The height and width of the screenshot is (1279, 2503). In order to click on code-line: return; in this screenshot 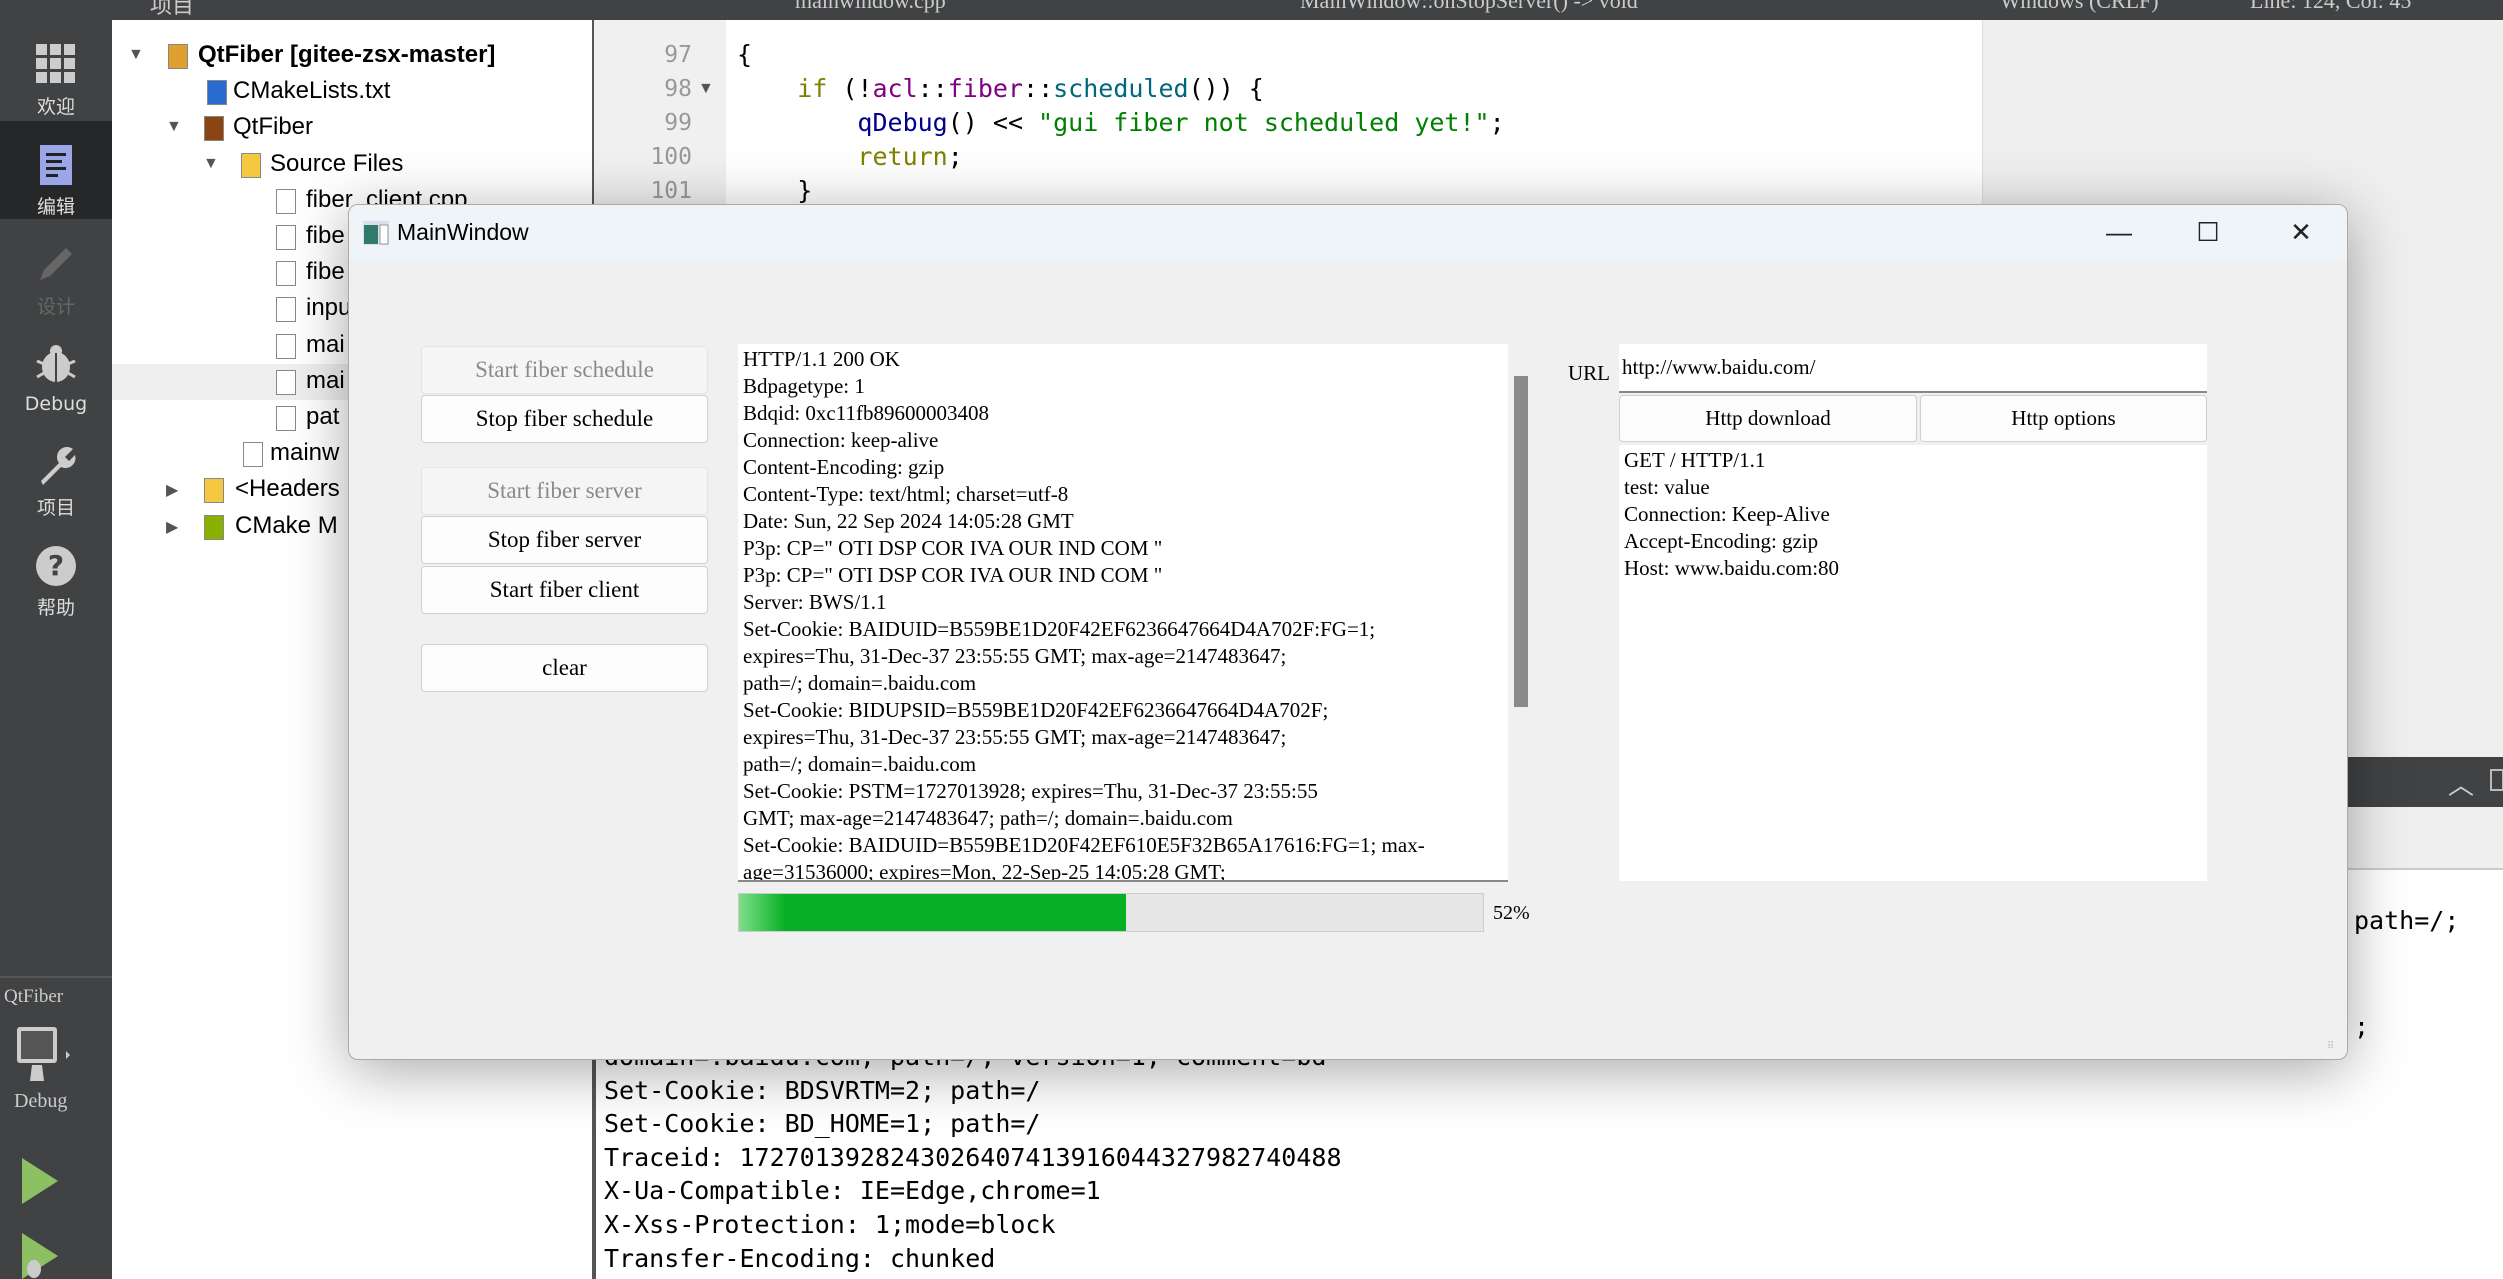, I will do `click(910, 156)`.